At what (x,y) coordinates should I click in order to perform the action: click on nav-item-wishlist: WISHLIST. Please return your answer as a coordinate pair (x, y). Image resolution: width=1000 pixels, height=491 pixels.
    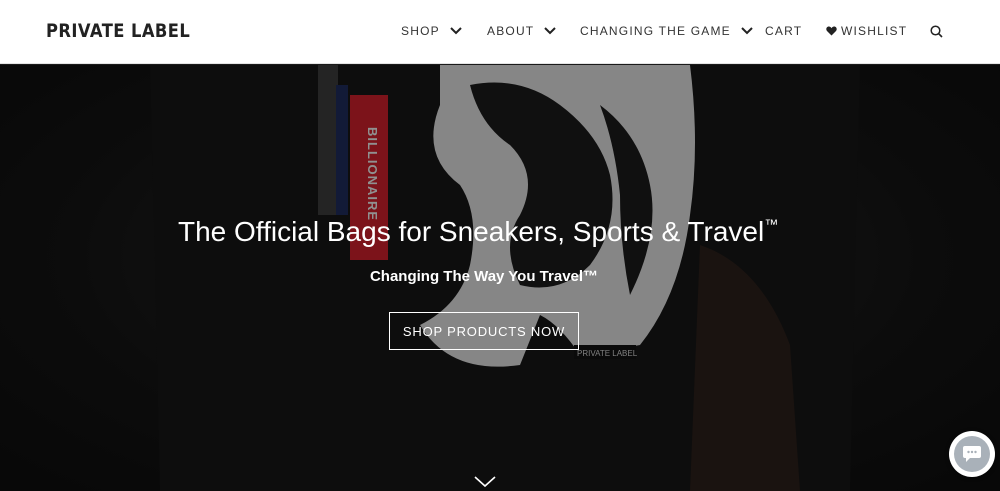
    Looking at the image, I should click on (866, 31).